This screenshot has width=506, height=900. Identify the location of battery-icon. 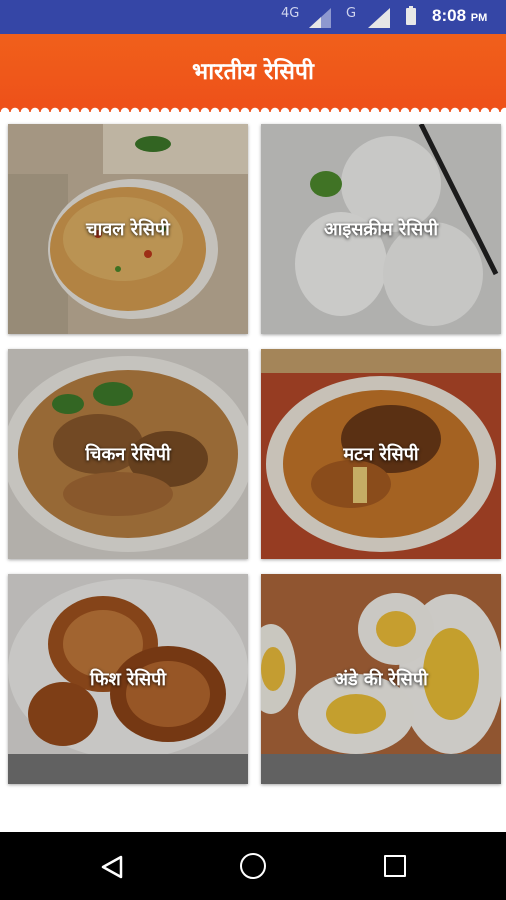
(411, 15).